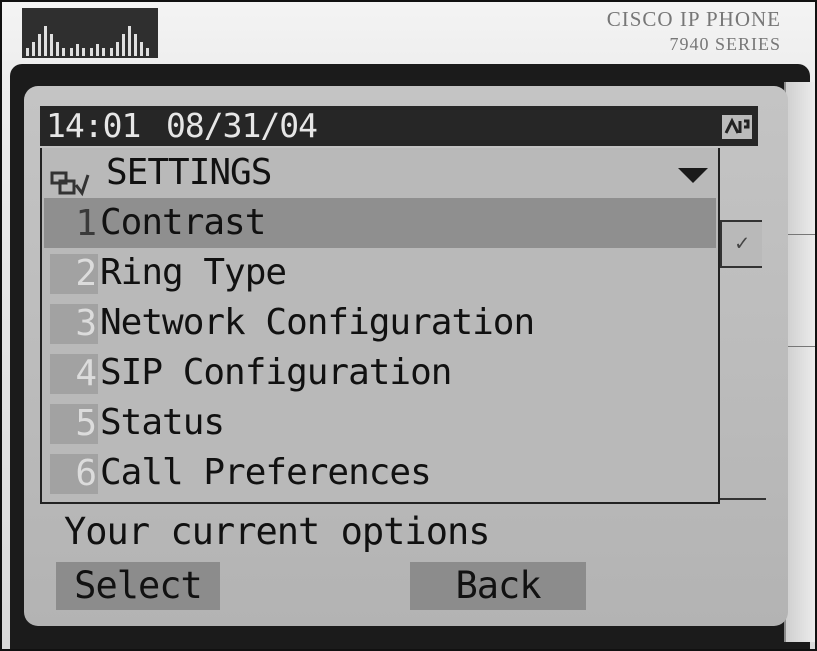  I want to click on back-softkey: Back, so click(498, 586).